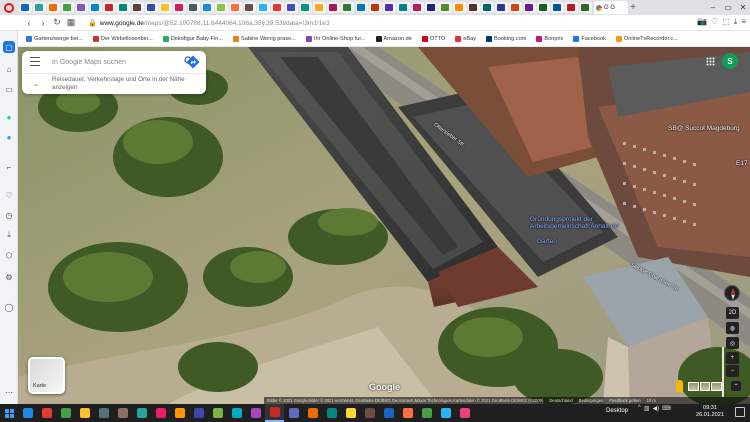  Describe the element at coordinates (702, 22) in the screenshot. I see `camera-icon: 📷` at that location.